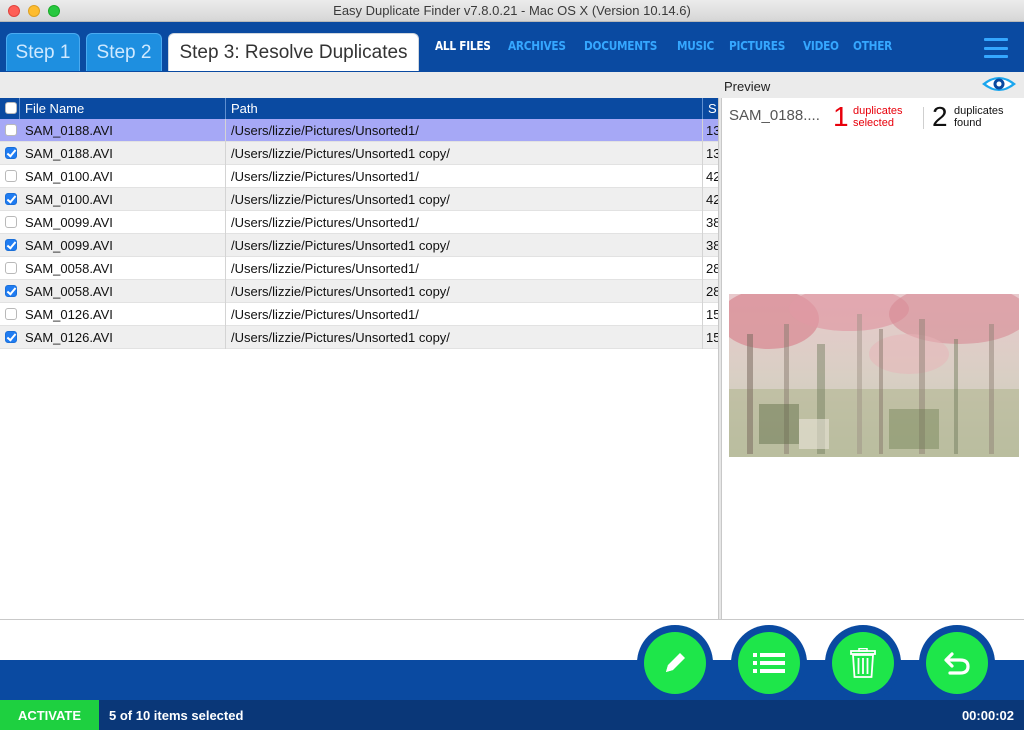 The height and width of the screenshot is (730, 1024). What do you see at coordinates (841, 116) in the screenshot?
I see `selected-count: 1` at bounding box center [841, 116].